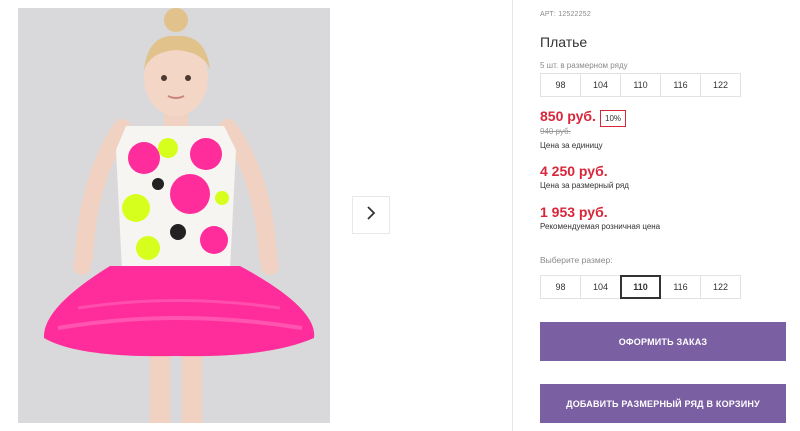 The width and height of the screenshot is (800, 431). I want to click on next-image-button, so click(371, 215).